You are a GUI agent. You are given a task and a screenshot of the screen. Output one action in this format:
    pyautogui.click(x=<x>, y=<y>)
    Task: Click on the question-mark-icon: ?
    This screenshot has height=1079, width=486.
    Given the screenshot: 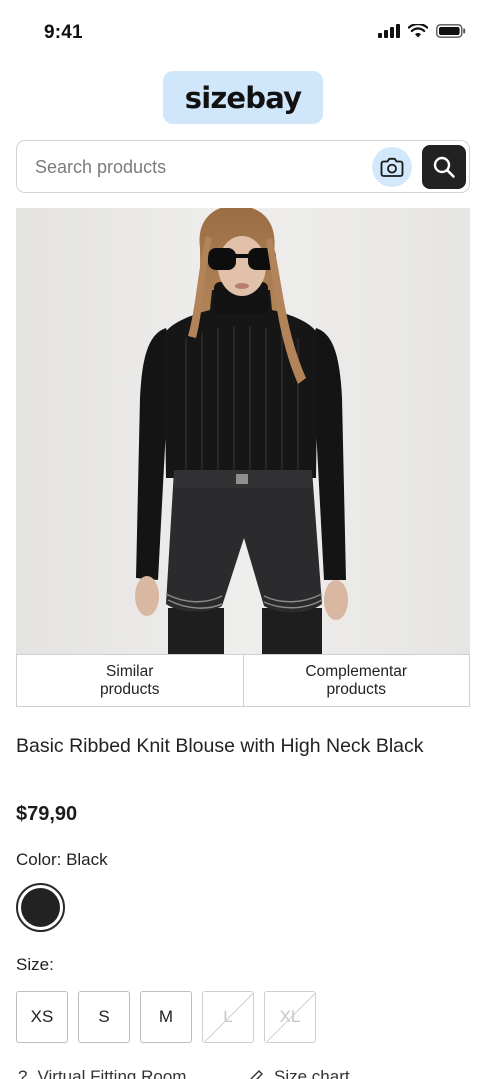 What is the action you would take?
    pyautogui.click(x=23, y=1073)
    